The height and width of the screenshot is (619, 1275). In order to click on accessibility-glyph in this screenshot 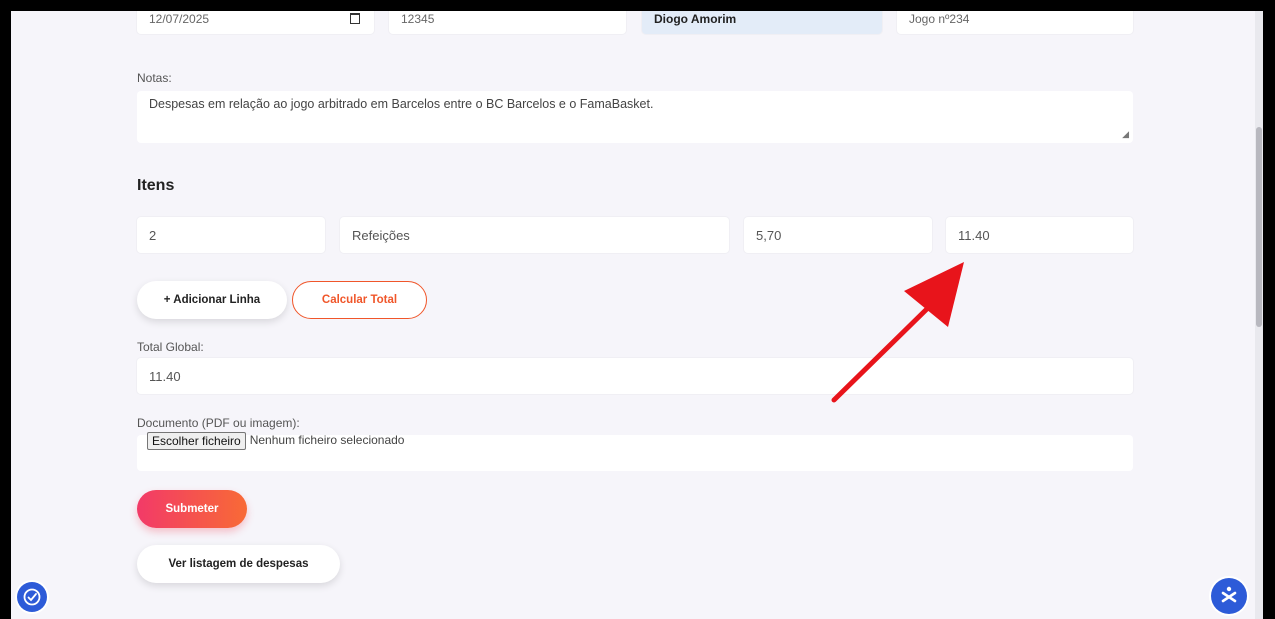, I will do `click(1229, 594)`.